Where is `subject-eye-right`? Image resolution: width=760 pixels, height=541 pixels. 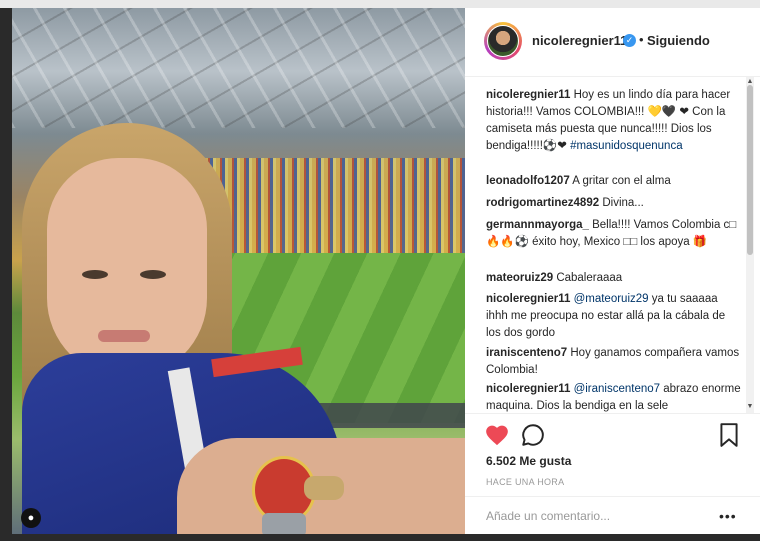
subject-eye-right is located at coordinates (153, 274).